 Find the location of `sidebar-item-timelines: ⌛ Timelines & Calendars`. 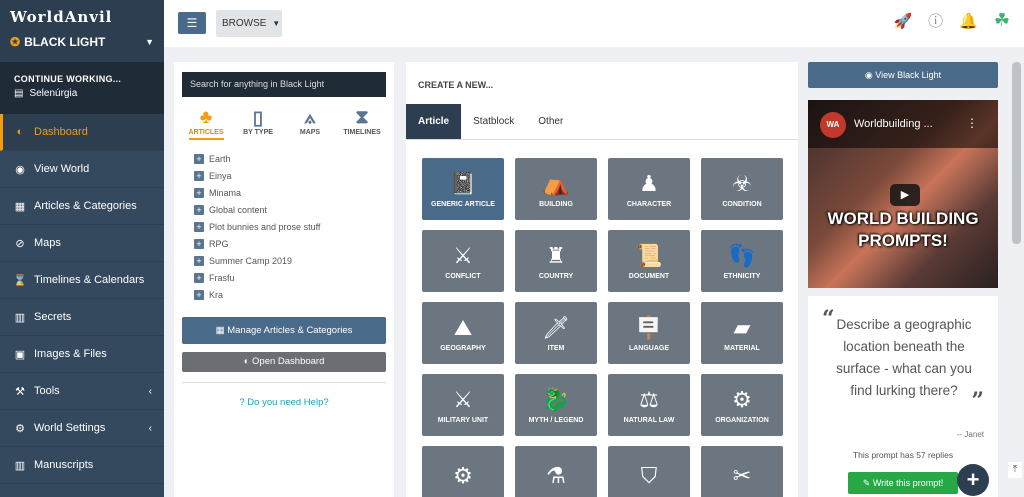

sidebar-item-timelines: ⌛ Timelines & Calendars is located at coordinates (82, 280).